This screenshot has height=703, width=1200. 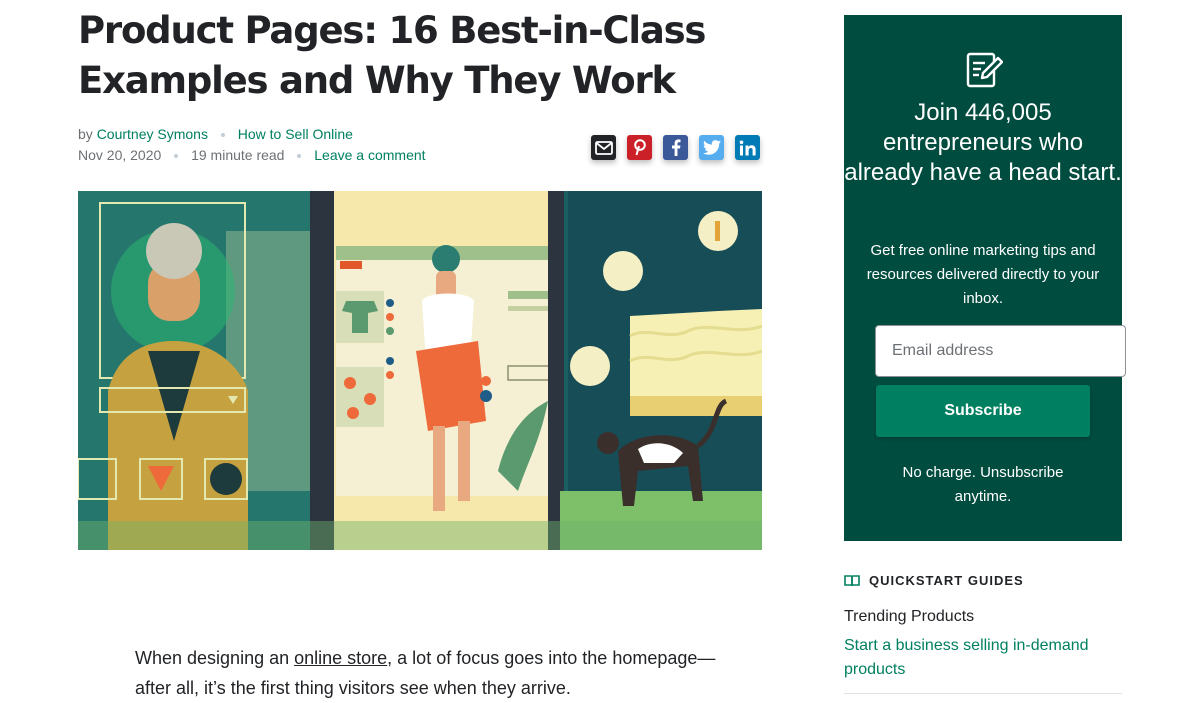 I want to click on by-label: by, so click(x=85, y=134).